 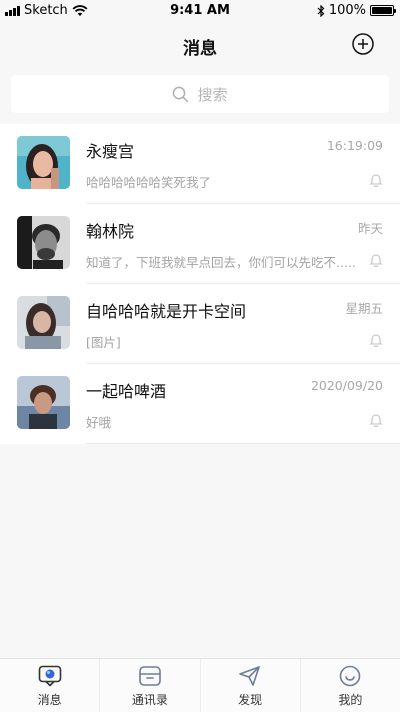 What do you see at coordinates (370, 228) in the screenshot?
I see `conversation-time: 昨天` at bounding box center [370, 228].